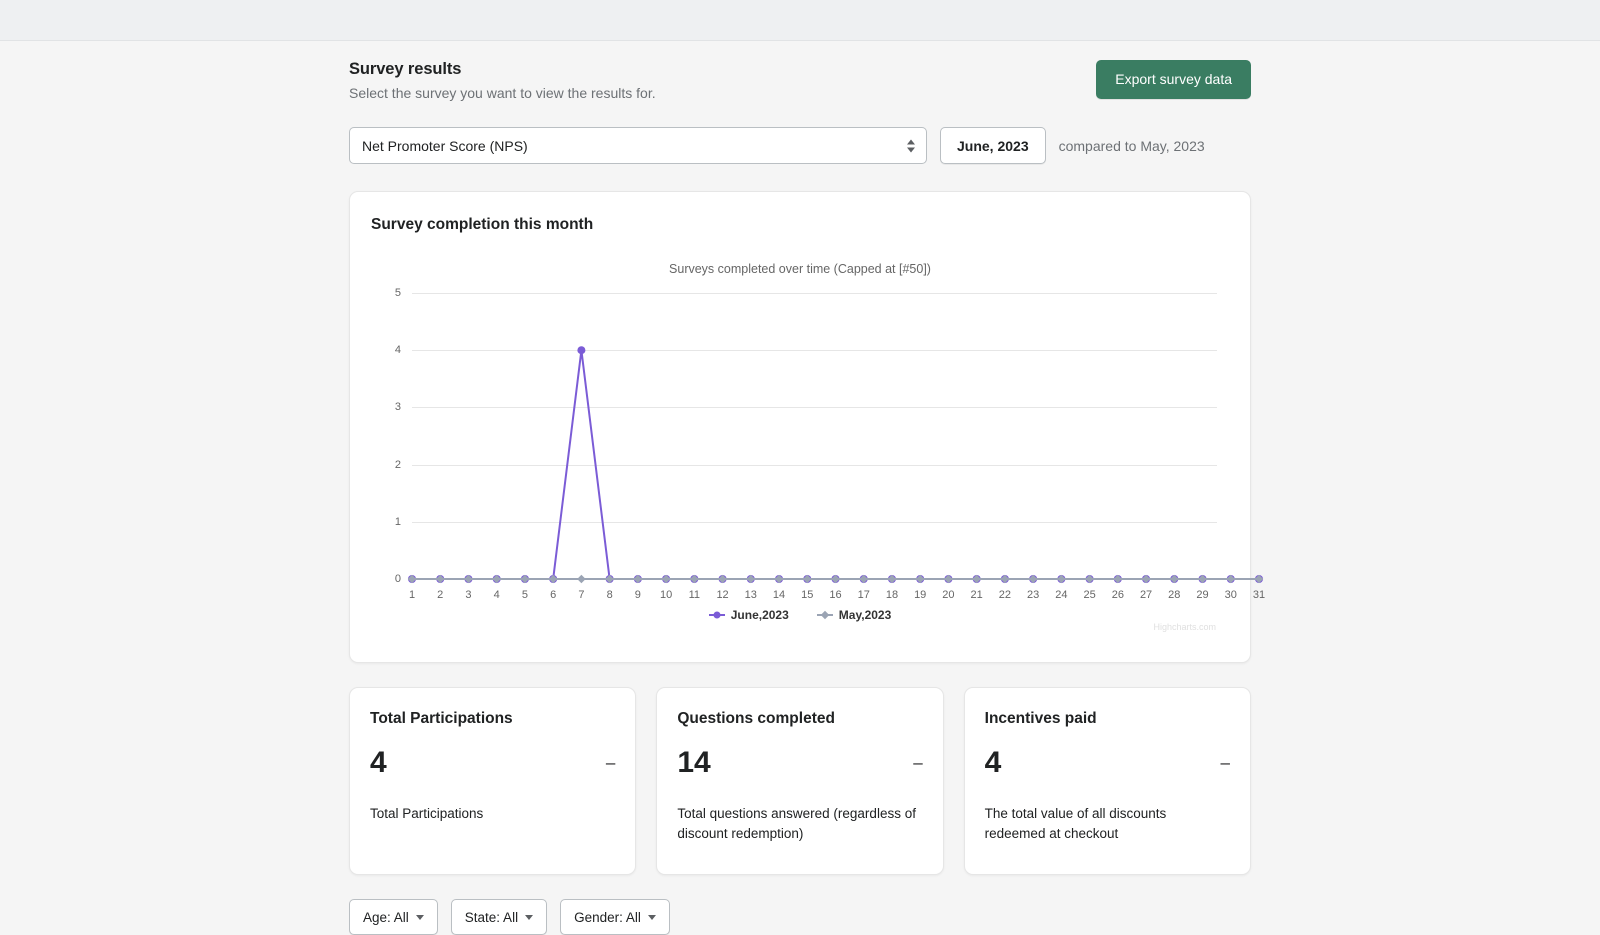 This screenshot has height=935, width=1600. I want to click on x-axis-tick-label: 11, so click(694, 595).